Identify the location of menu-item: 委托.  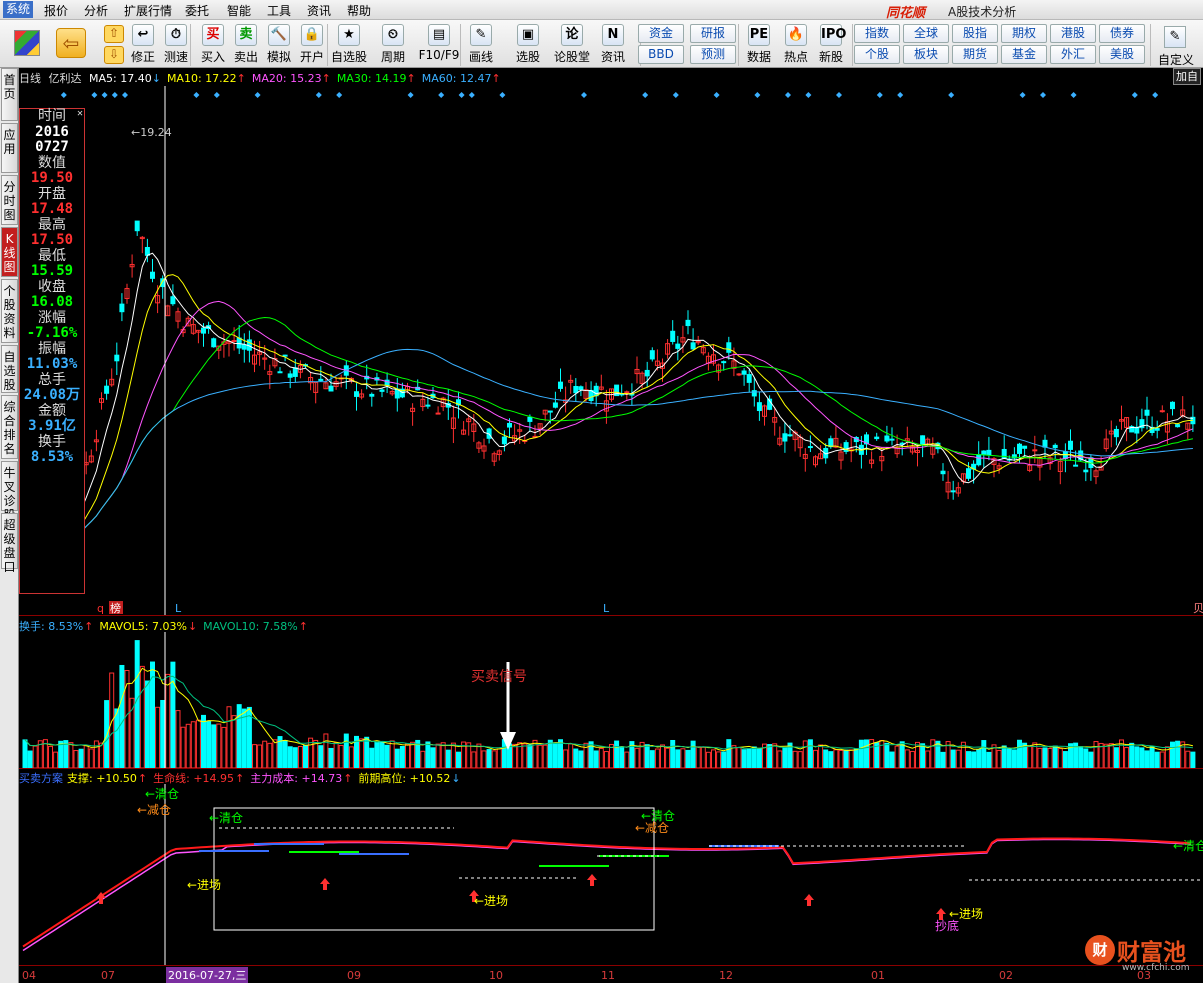
(197, 10).